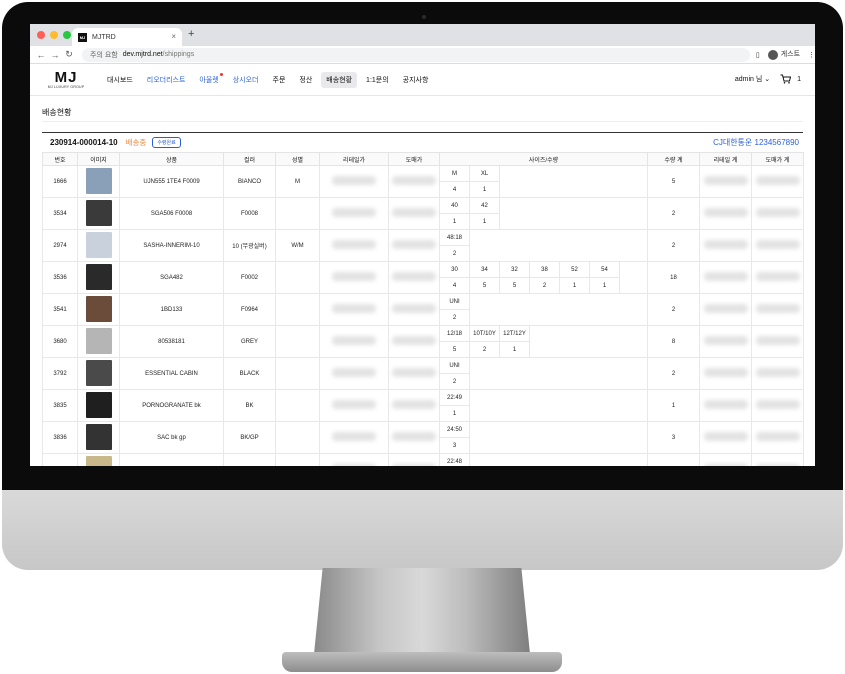 Image resolution: width=845 pixels, height=674 pixels. What do you see at coordinates (120, 80) in the screenshot?
I see `nav-item-0: 대시보드` at bounding box center [120, 80].